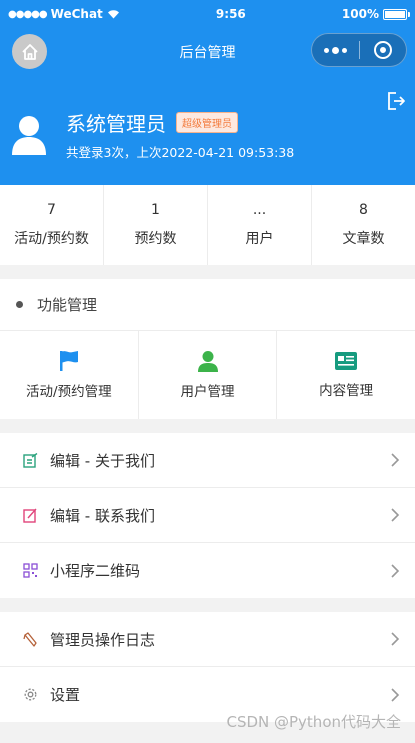  I want to click on menu-label: 编辑 - 联系我们, so click(102, 515).